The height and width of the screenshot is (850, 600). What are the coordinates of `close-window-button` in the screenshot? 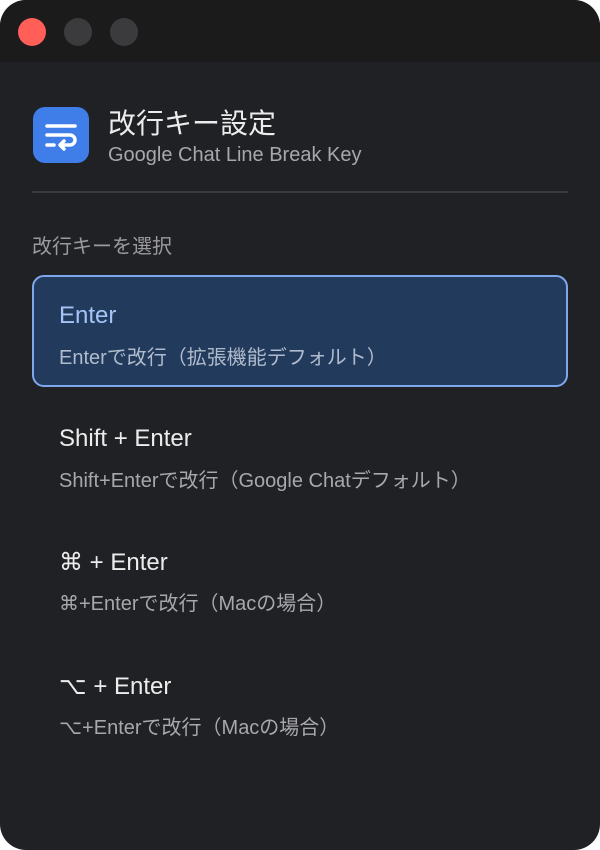 It's located at (32, 32).